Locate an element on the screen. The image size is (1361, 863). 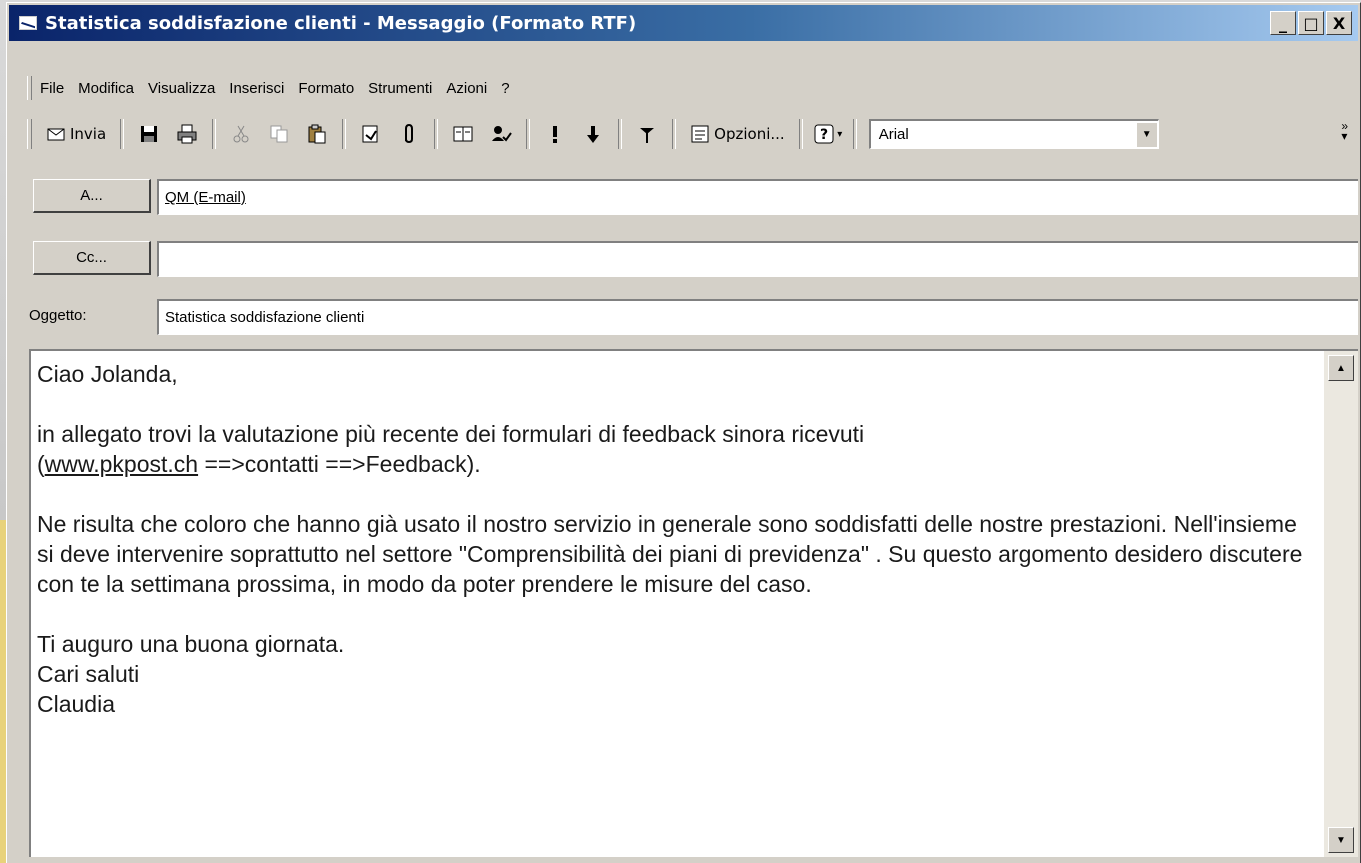
greeting: Ciao Jolanda, is located at coordinates (107, 374).